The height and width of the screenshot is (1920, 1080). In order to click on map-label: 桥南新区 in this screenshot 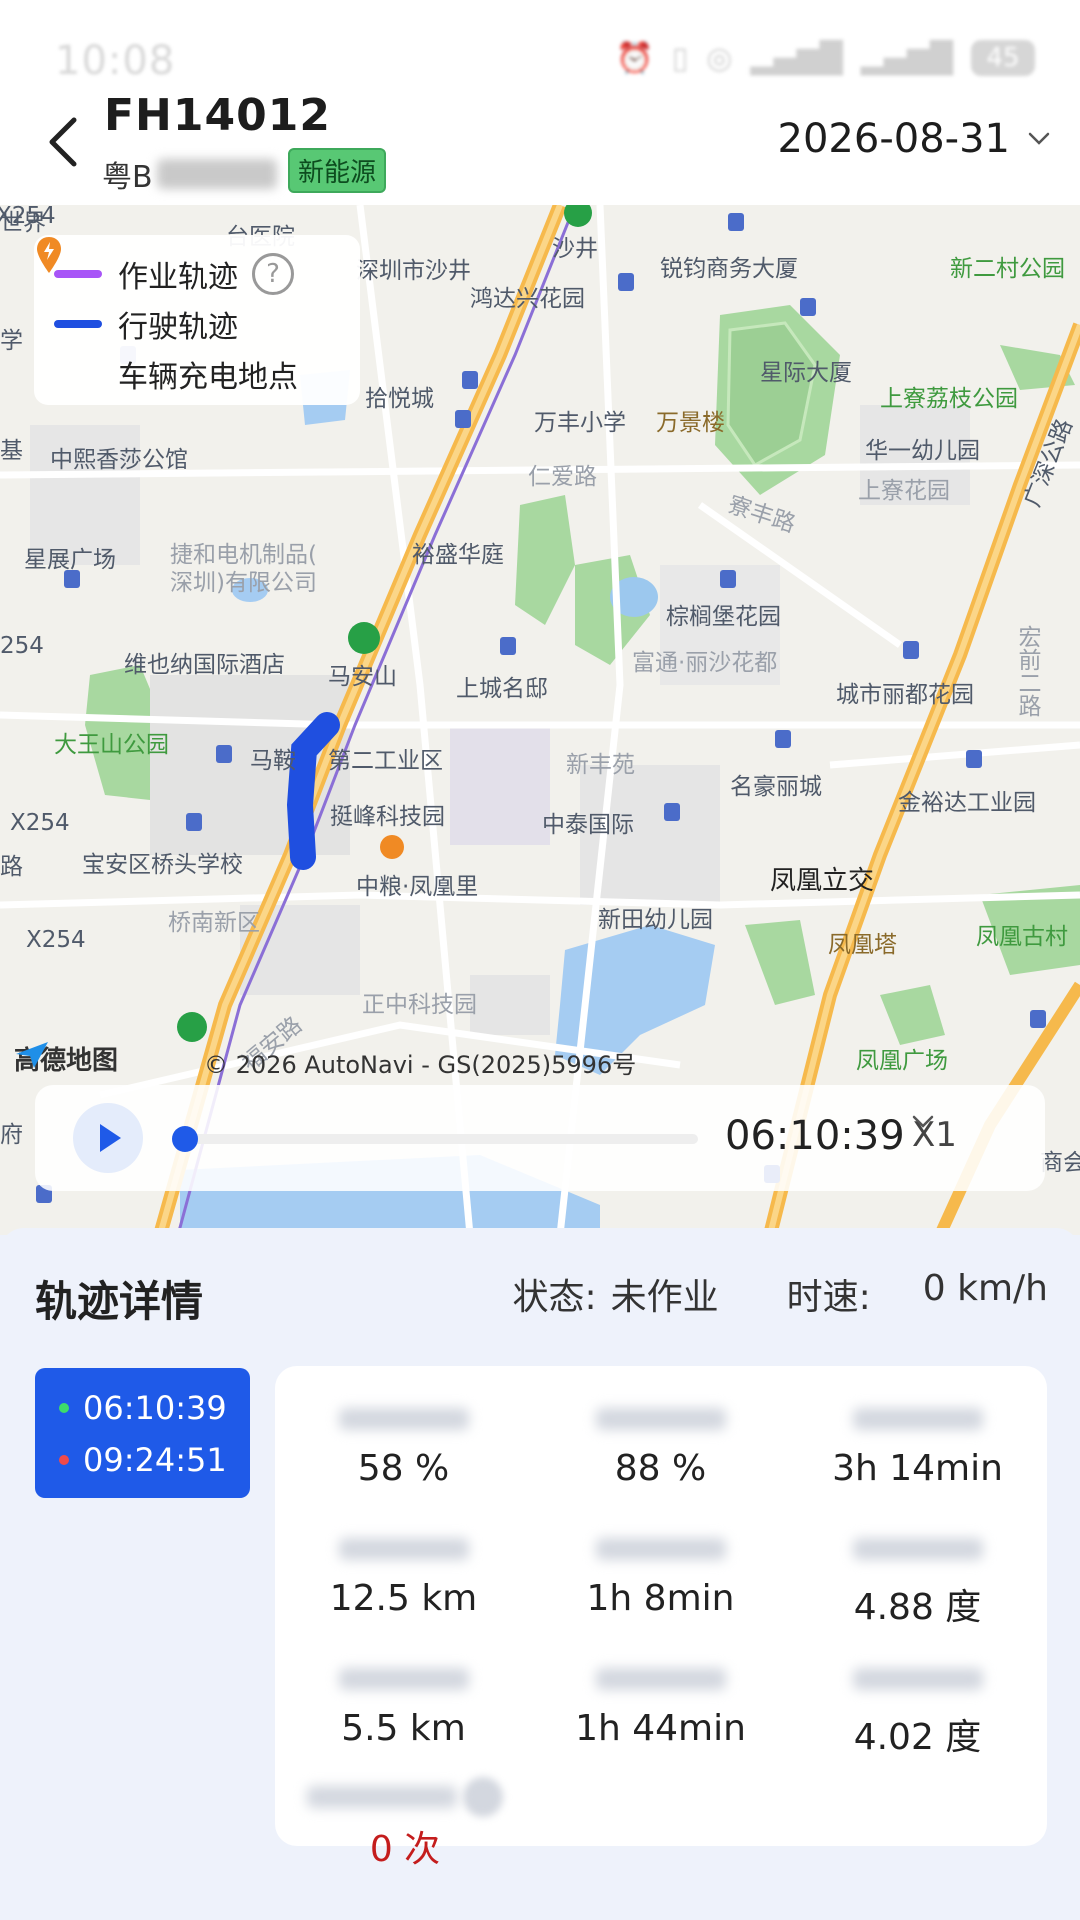, I will do `click(214, 923)`.